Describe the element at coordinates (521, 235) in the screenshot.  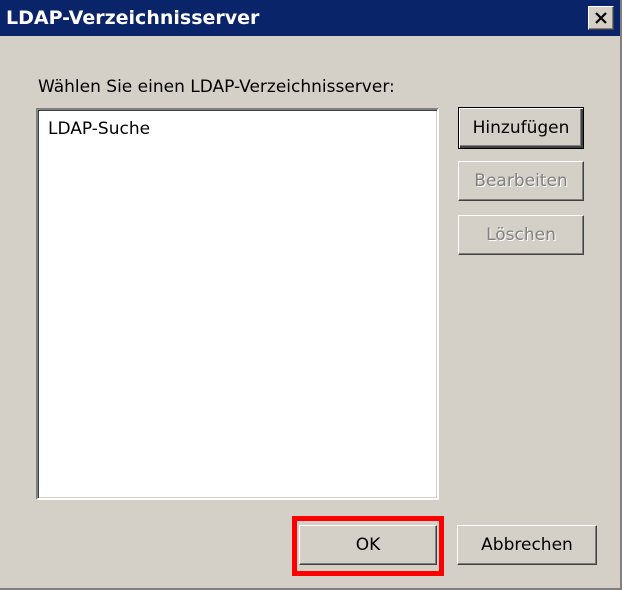
I see `delete-button: Löschen` at that location.